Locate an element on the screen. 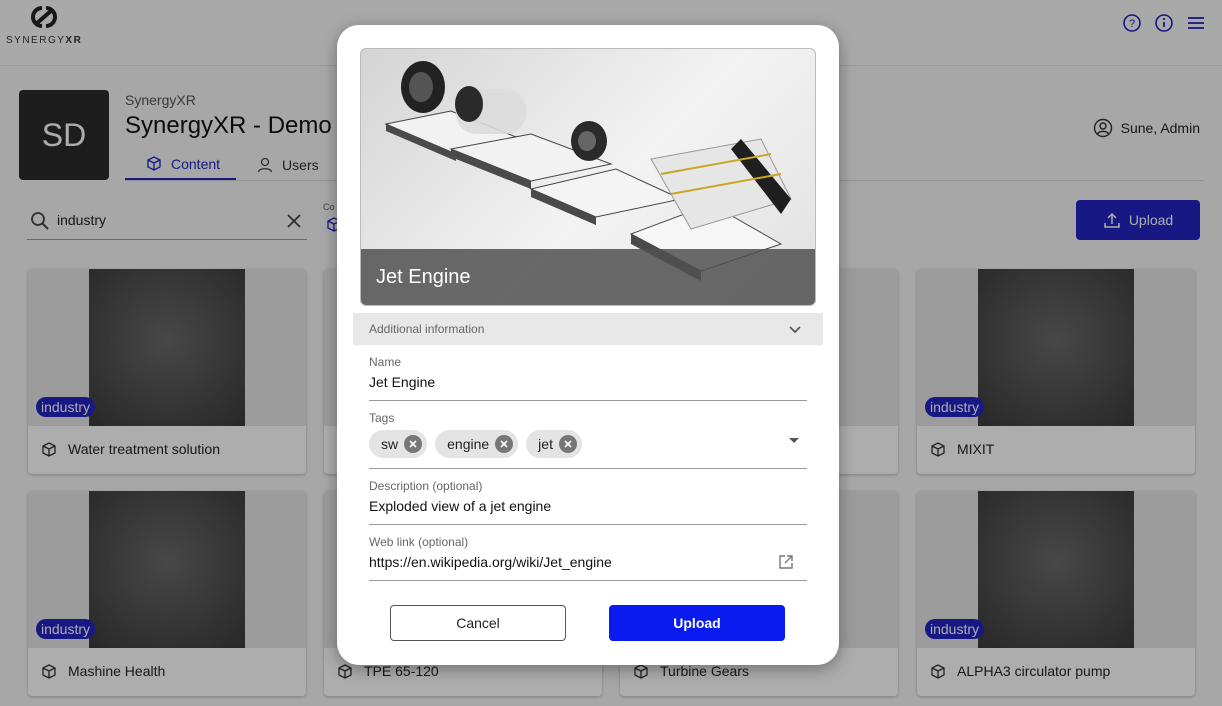 The height and width of the screenshot is (706, 1222). additional-info-accordion: Additional information is located at coordinates (588, 329).